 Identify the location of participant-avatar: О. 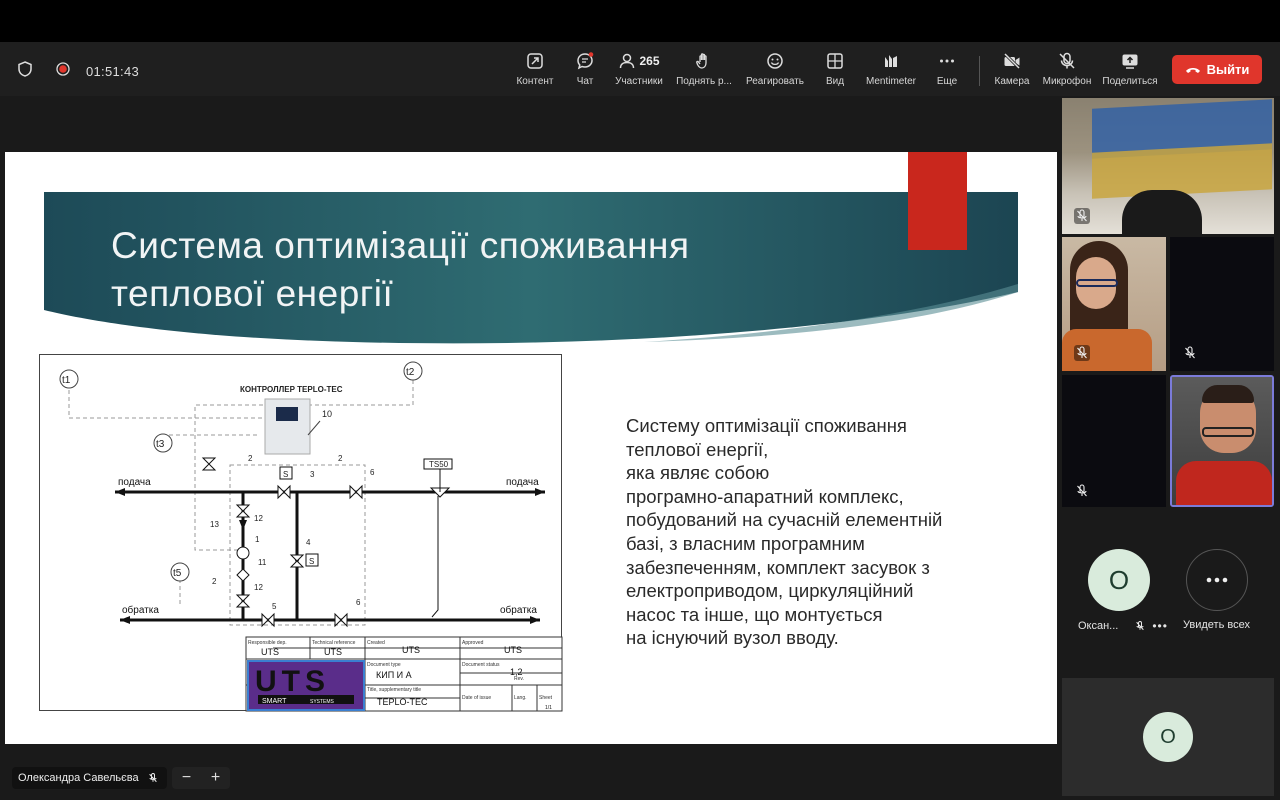
(1119, 580).